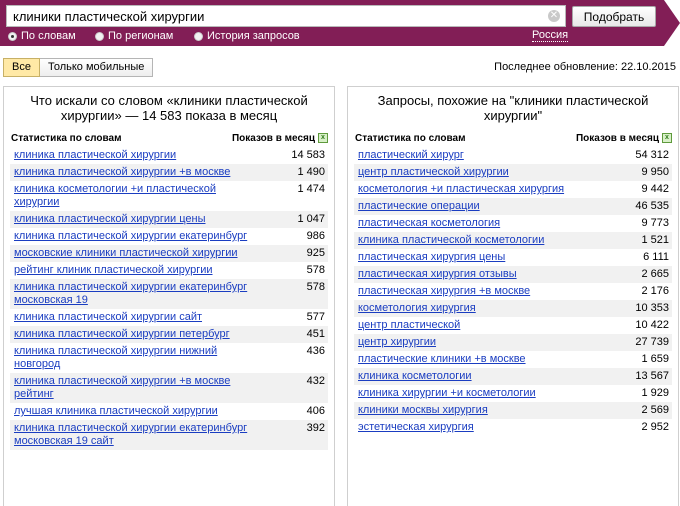 This screenshot has width=680, height=506. Describe the element at coordinates (437, 274) in the screenshot. I see `phrase-link: пластическая хирургия отзывы` at that location.